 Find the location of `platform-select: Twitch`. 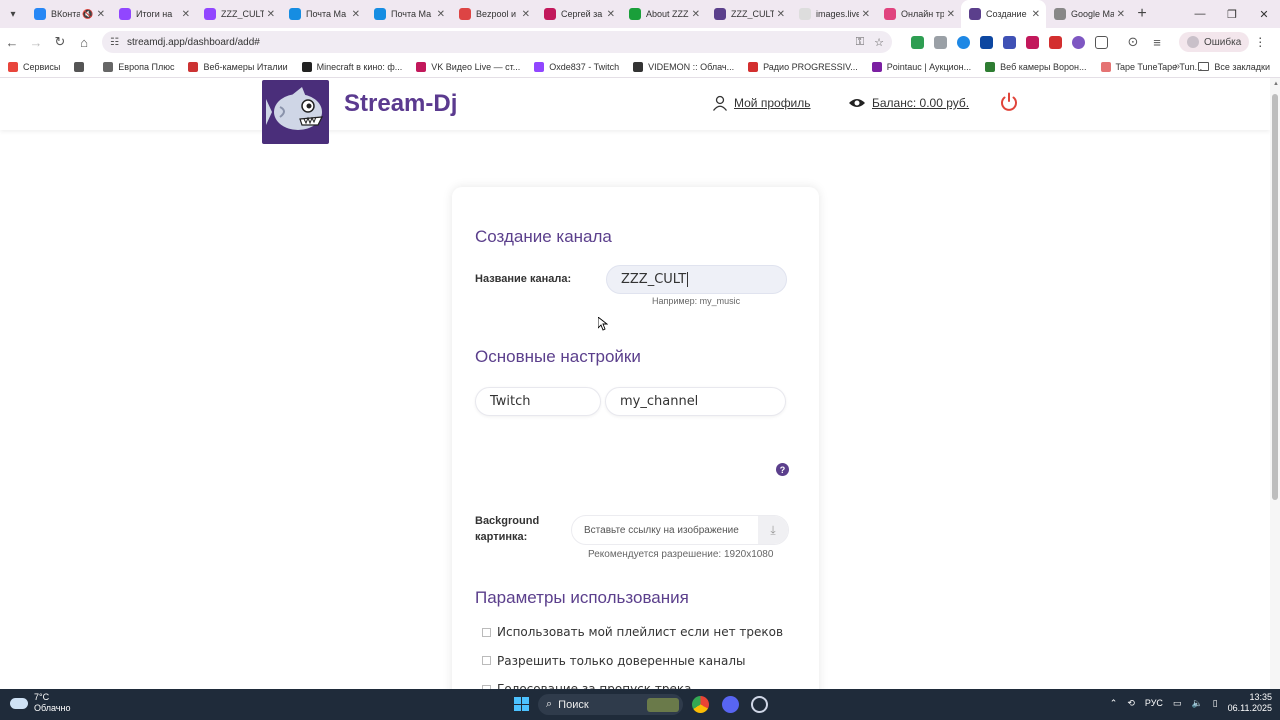

platform-select: Twitch is located at coordinates (538, 401).